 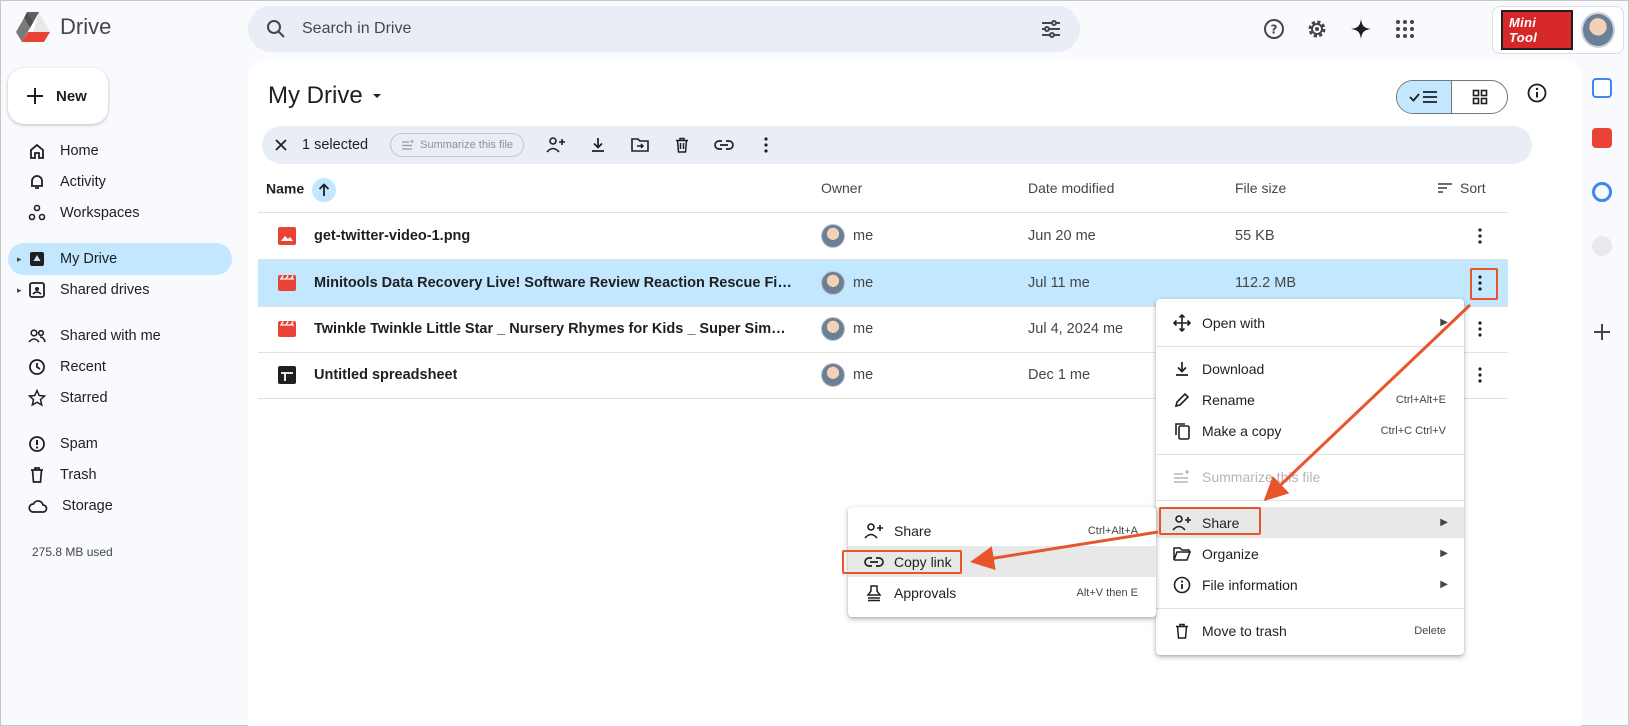 I want to click on account-switcher: Mini Tool, so click(x=1558, y=30).